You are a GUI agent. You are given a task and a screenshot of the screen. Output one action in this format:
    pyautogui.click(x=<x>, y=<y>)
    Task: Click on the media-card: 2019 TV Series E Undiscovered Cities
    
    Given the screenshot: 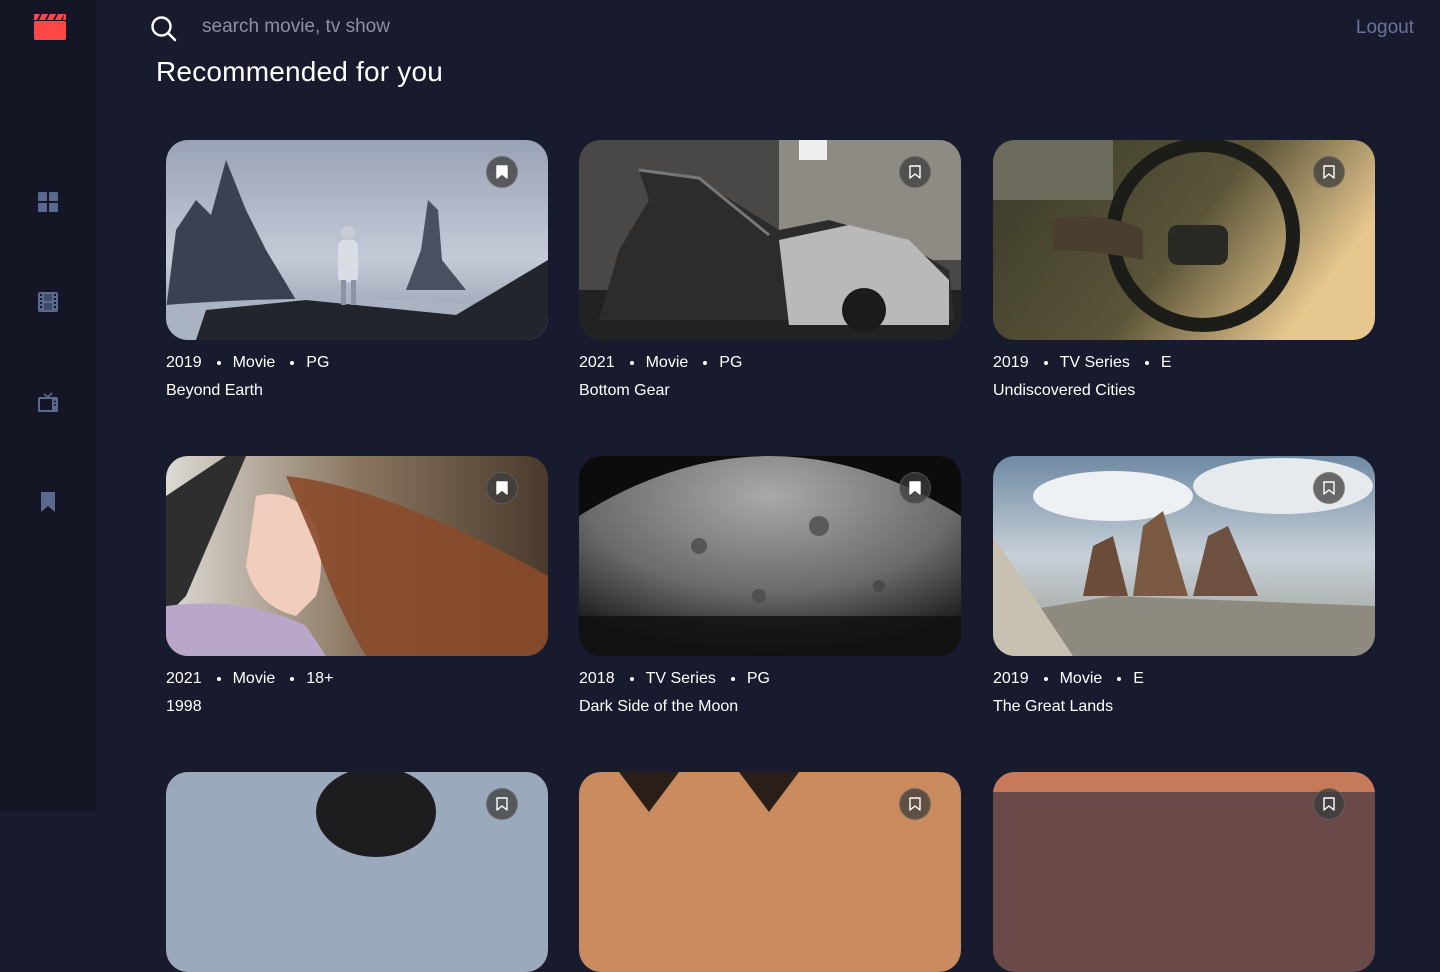 What is the action you would take?
    pyautogui.click(x=1184, y=270)
    